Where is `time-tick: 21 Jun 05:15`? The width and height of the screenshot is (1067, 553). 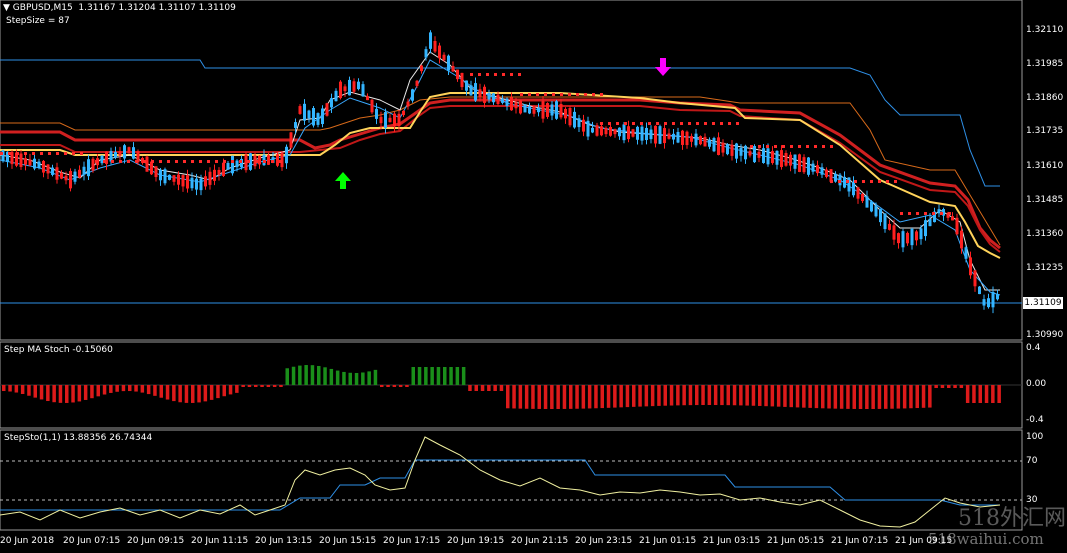
time-tick: 21 Jun 05:15 is located at coordinates (796, 541).